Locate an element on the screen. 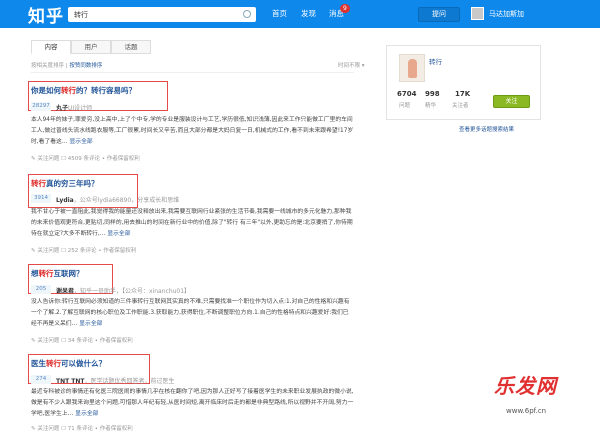  author-description: UI设计师 is located at coordinates (80, 108).